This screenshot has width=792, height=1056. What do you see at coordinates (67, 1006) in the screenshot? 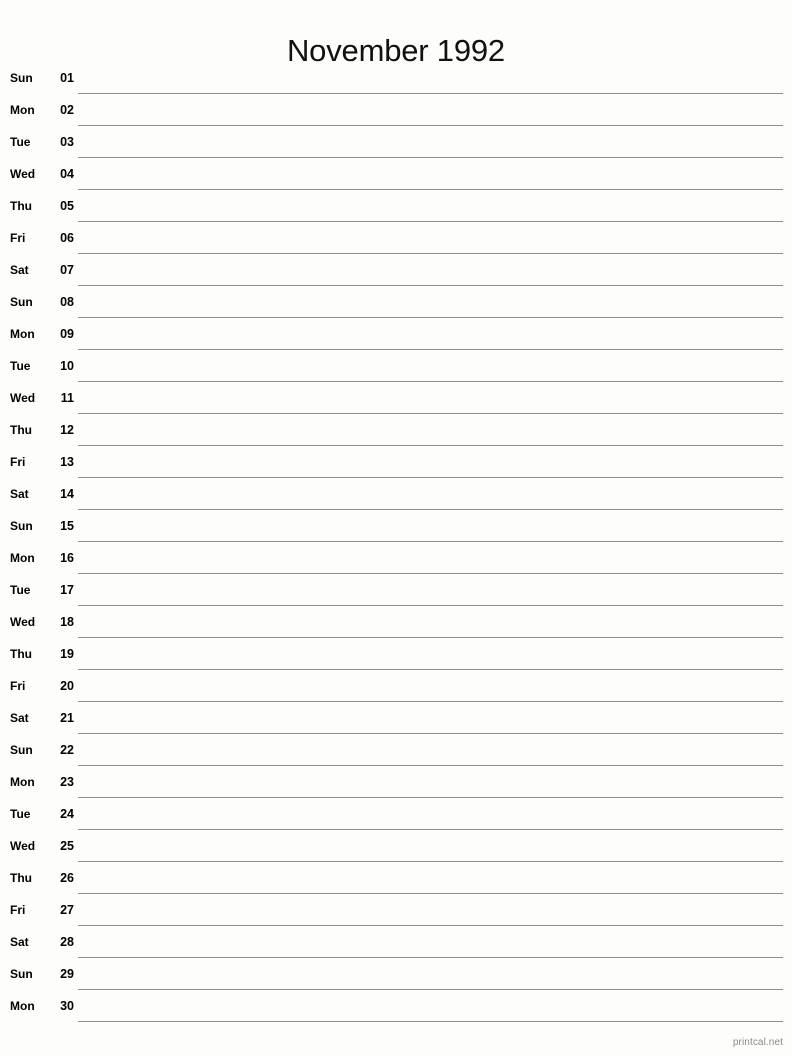
I see `day-number-label: 30` at bounding box center [67, 1006].